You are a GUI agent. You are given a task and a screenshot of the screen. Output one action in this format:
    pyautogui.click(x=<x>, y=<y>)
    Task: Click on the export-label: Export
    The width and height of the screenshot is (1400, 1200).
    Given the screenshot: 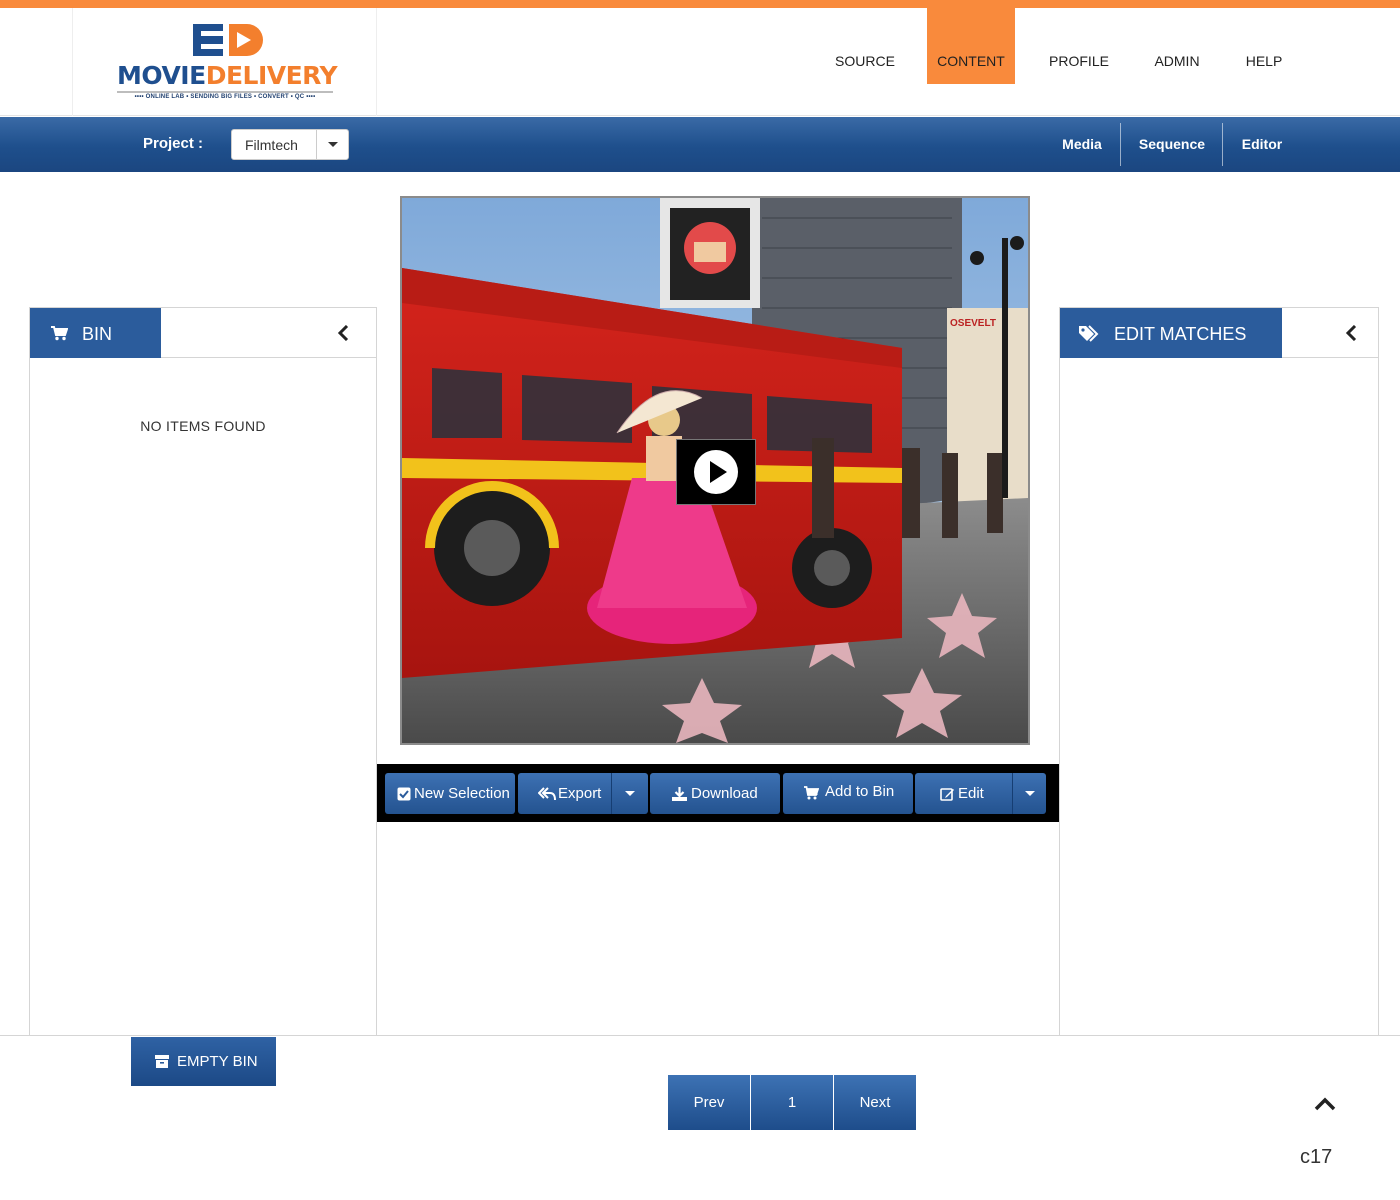 What is the action you would take?
    pyautogui.click(x=580, y=793)
    